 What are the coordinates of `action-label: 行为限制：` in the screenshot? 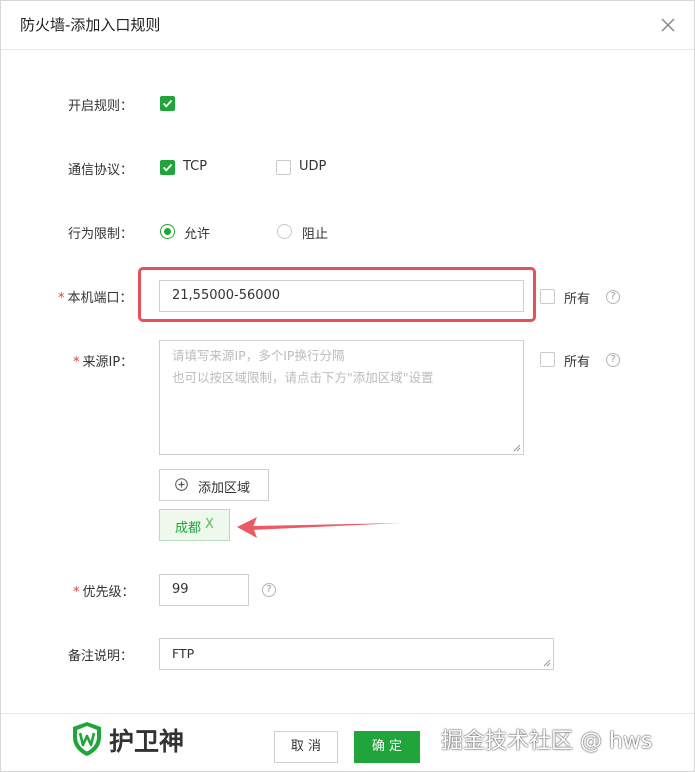 It's located at (101, 234).